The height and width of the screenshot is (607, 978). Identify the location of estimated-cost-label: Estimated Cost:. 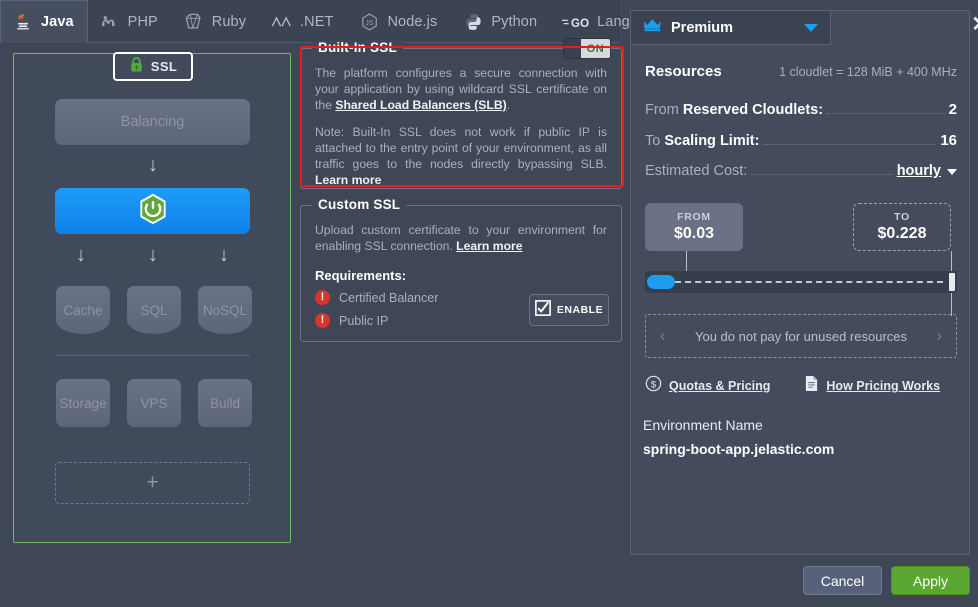
(696, 171).